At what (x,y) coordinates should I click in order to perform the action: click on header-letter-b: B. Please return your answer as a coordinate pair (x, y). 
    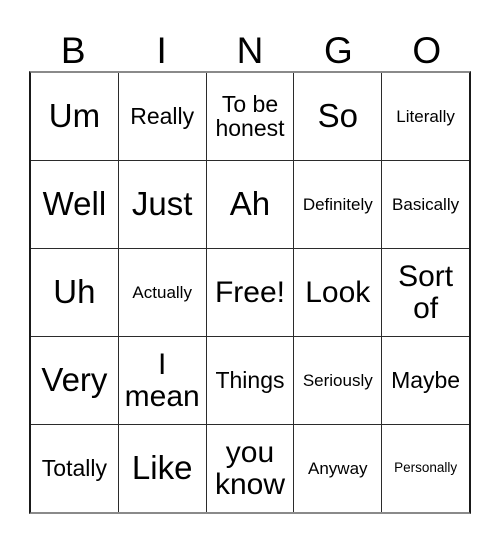
    Looking at the image, I should click on (73, 50).